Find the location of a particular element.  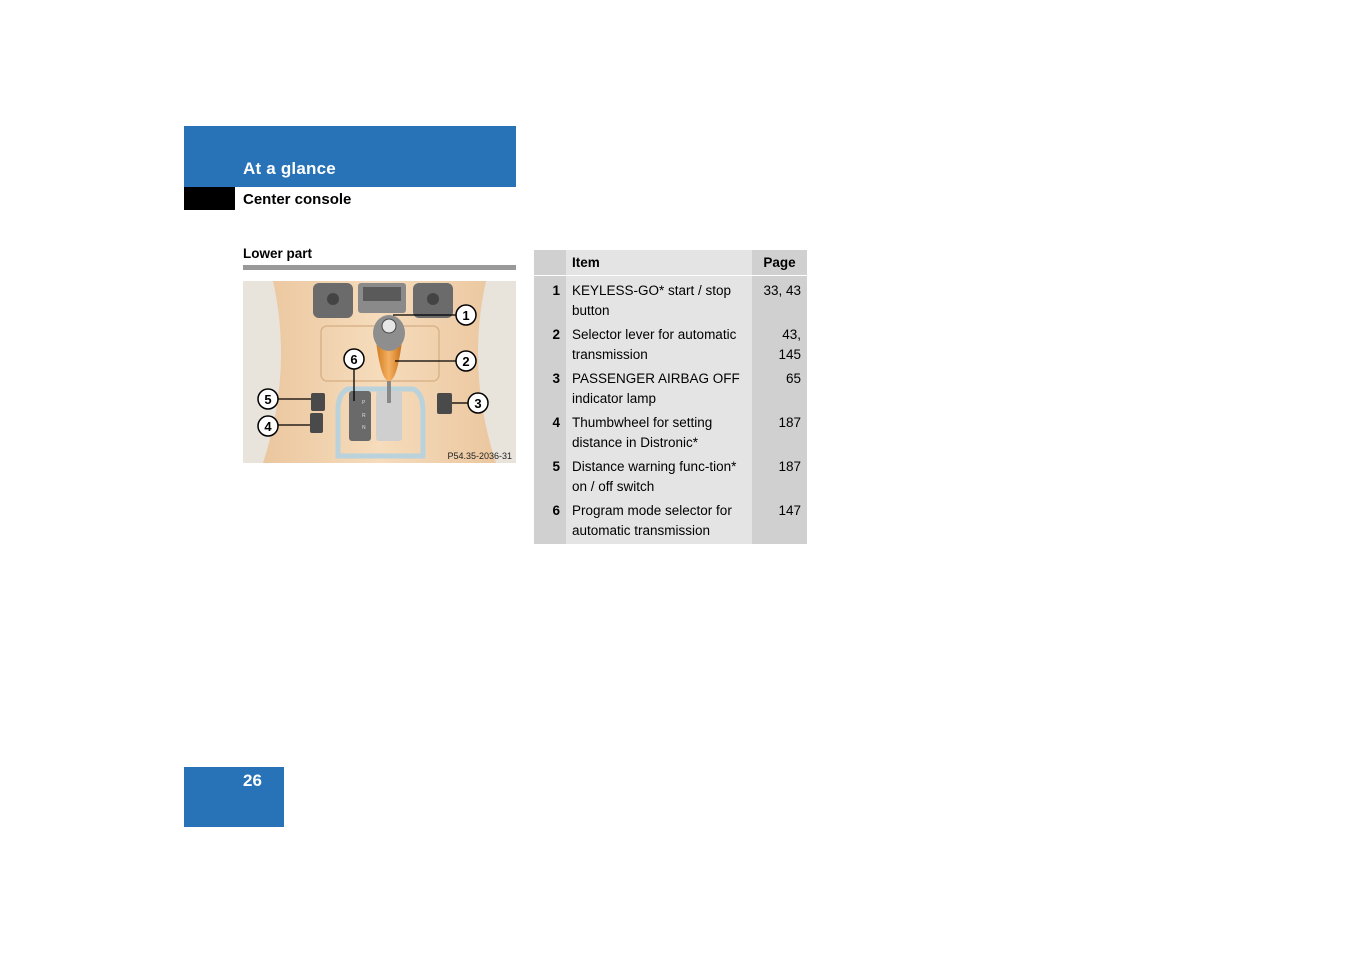

row-item: PASSENGER AIRBAG OFF indicator lamp is located at coordinates (659, 386).